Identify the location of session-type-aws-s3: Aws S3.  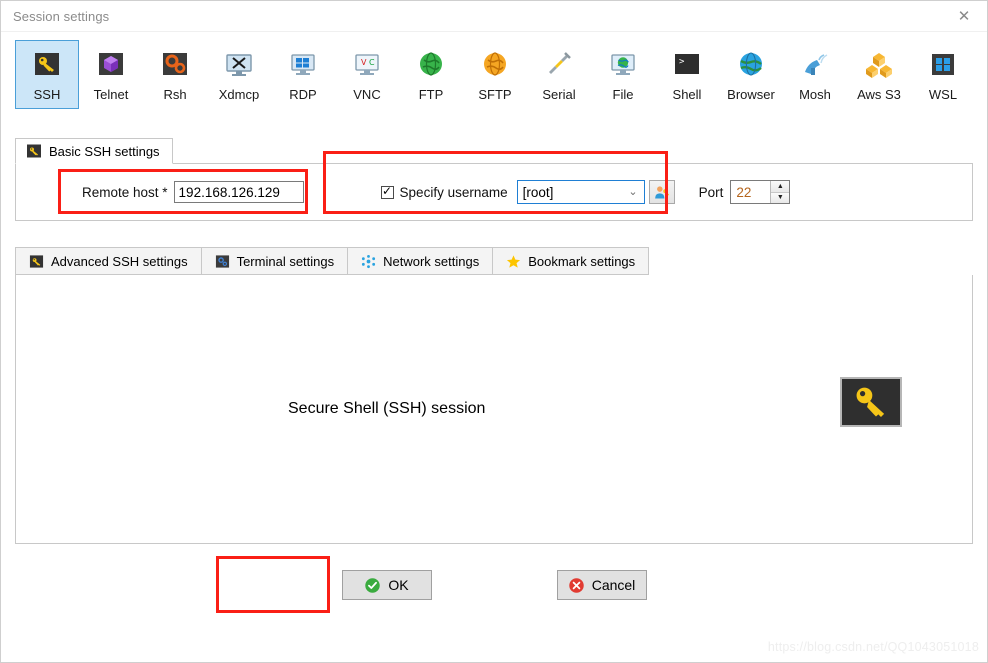
(879, 74).